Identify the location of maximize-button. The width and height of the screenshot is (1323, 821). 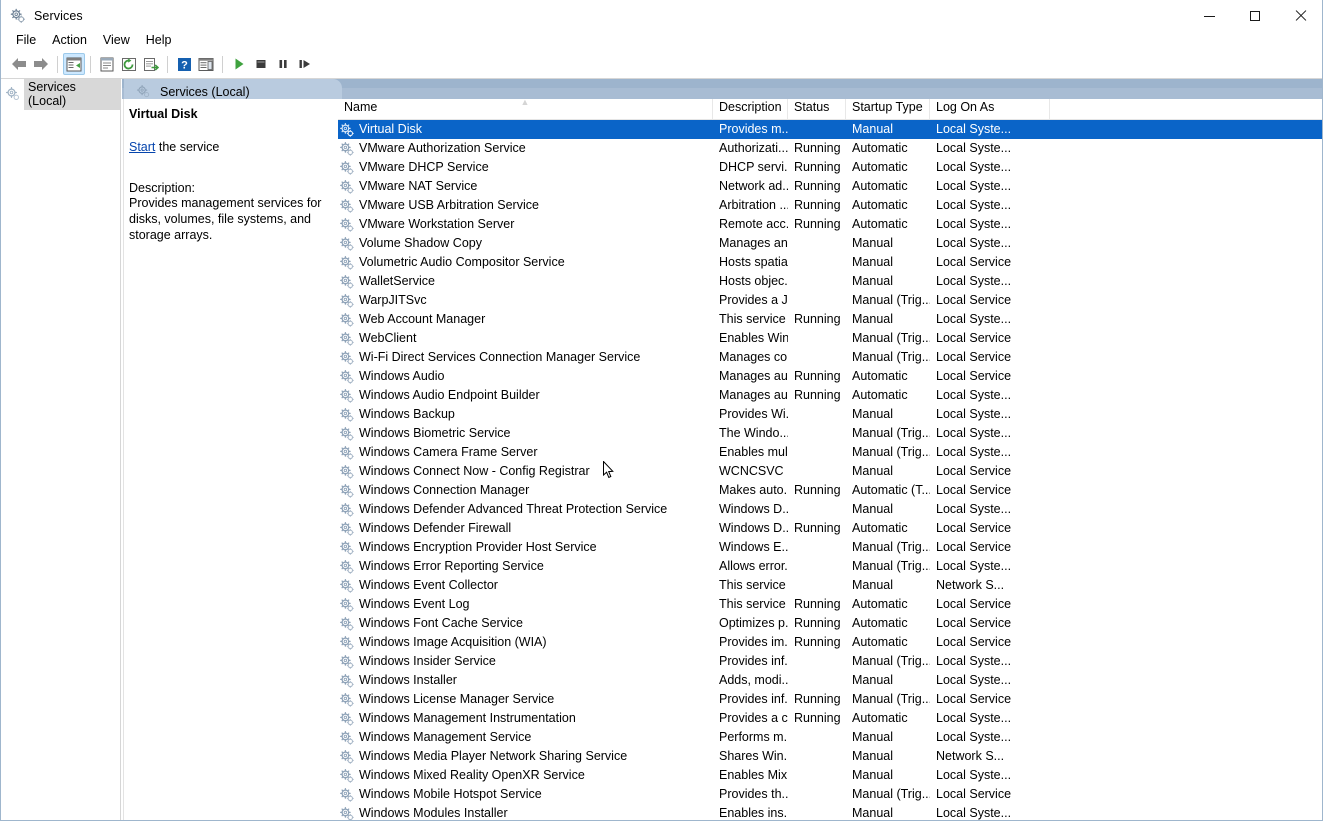
(1255, 16).